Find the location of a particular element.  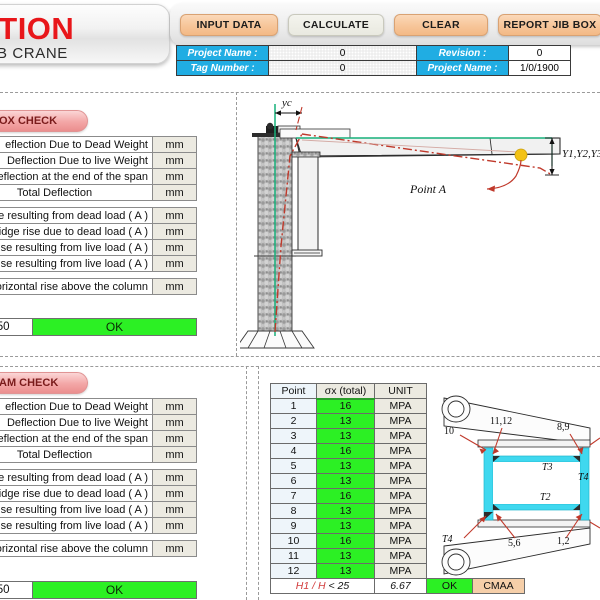

calc-row: idge rise due to dead load ( A ) mm is located at coordinates (98, 493).